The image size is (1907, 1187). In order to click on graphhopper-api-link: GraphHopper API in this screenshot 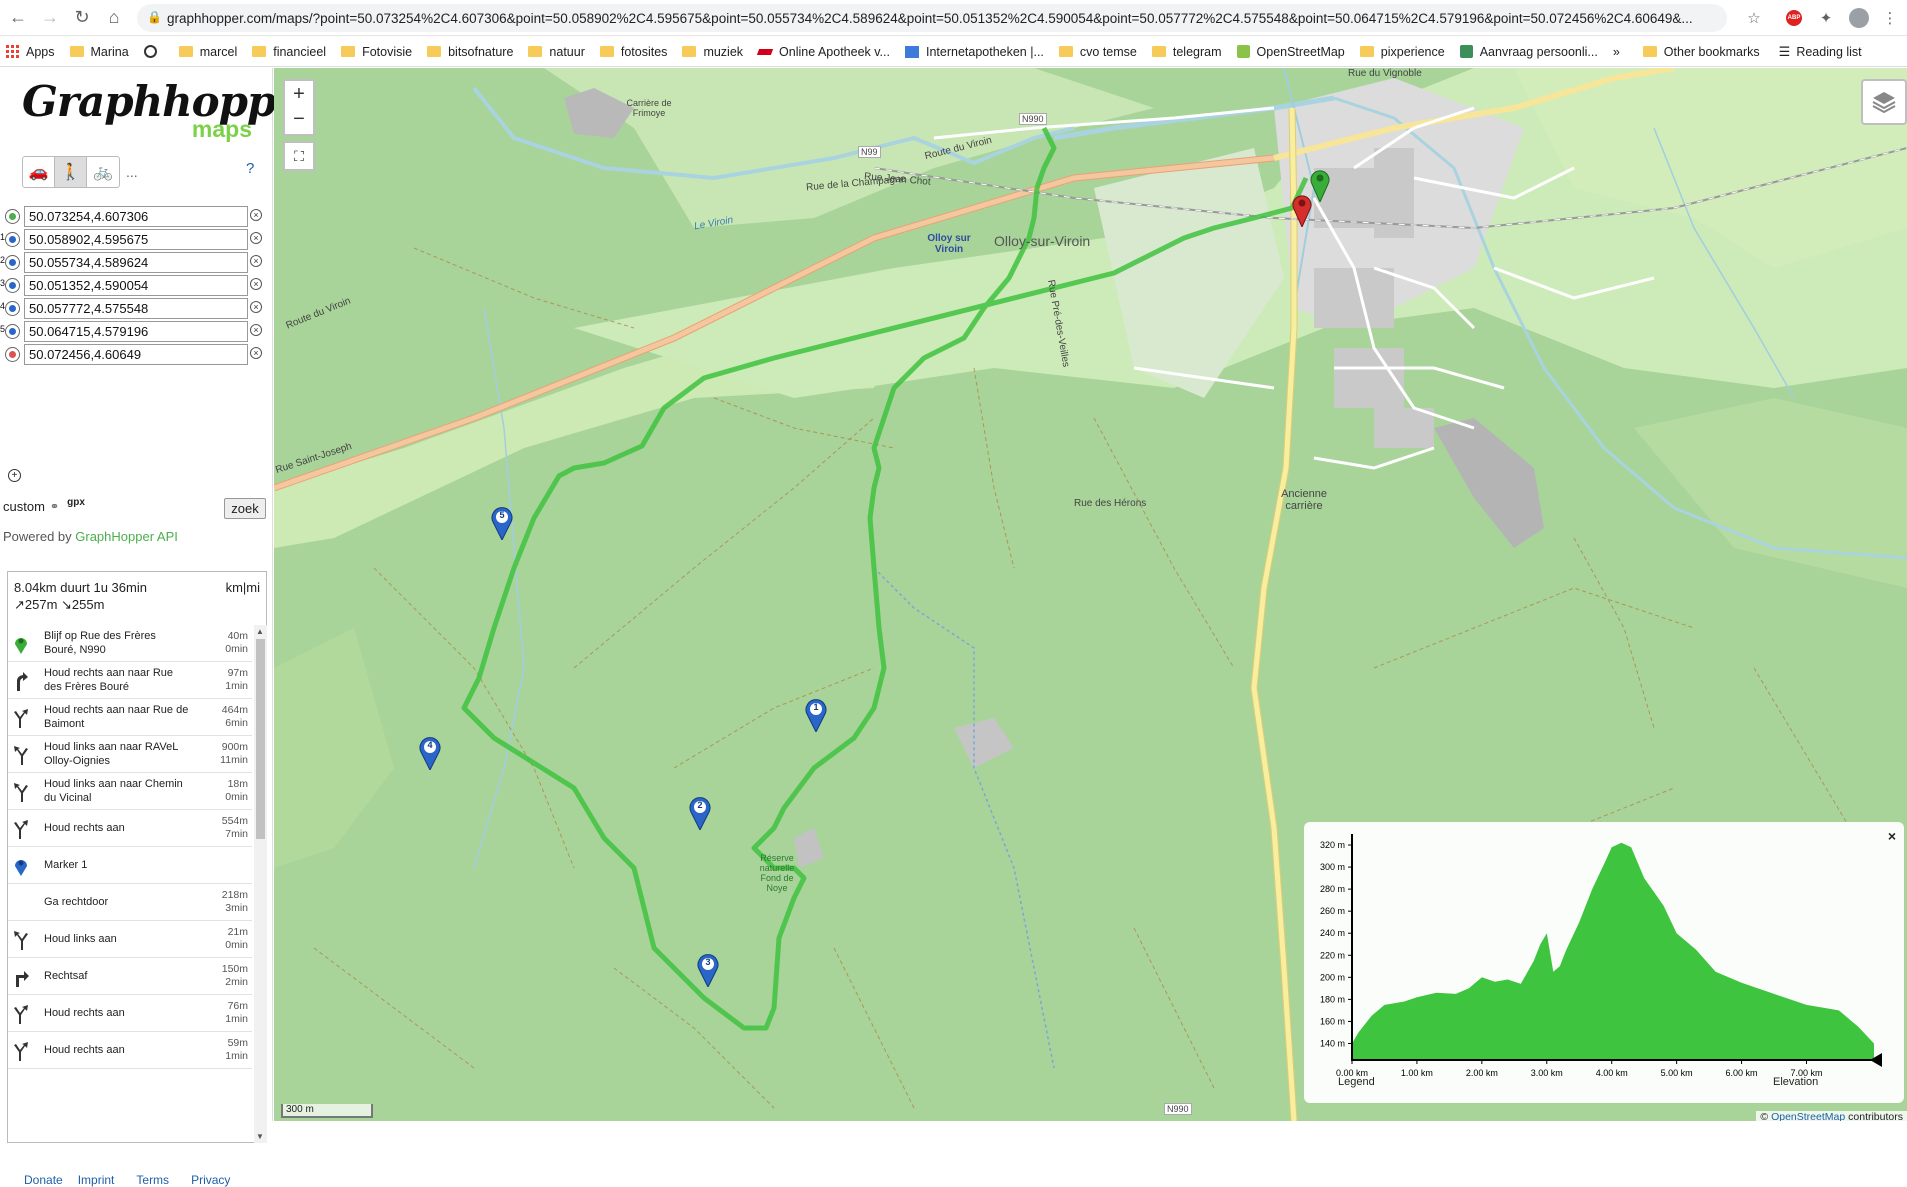, I will do `click(126, 536)`.